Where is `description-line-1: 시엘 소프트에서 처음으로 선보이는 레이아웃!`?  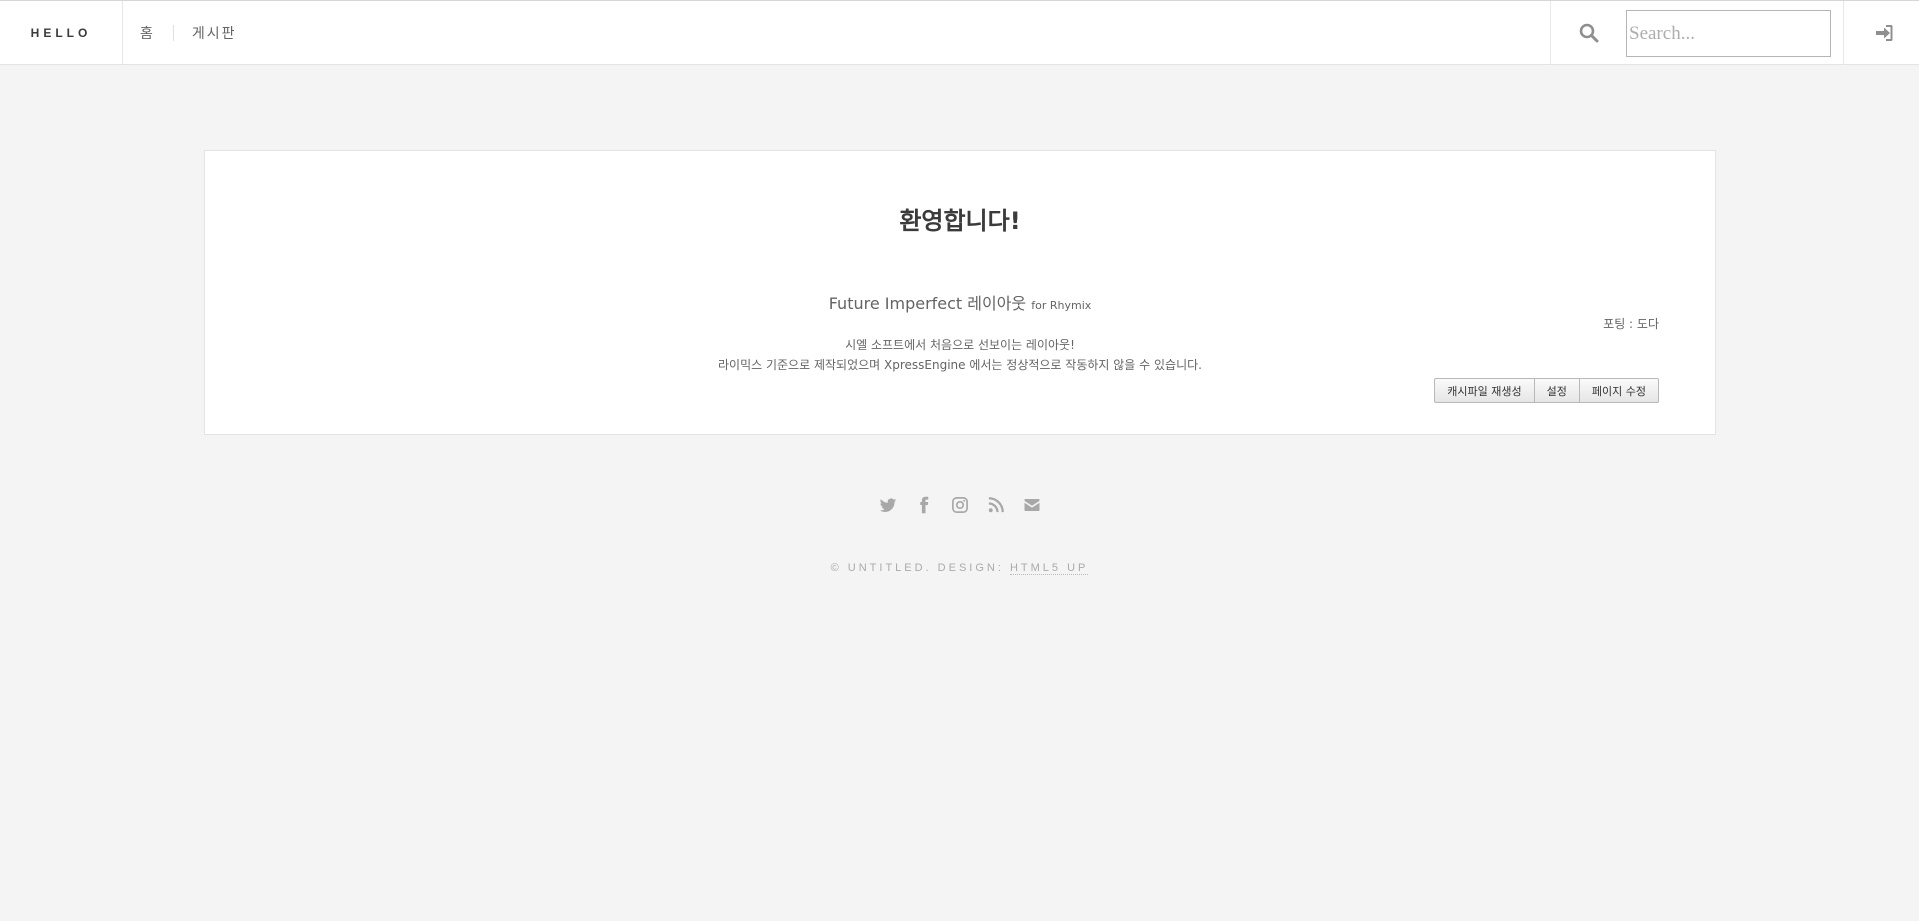
description-line-1: 시엘 소프트에서 처음으로 선보이는 레이아웃! is located at coordinates (960, 345).